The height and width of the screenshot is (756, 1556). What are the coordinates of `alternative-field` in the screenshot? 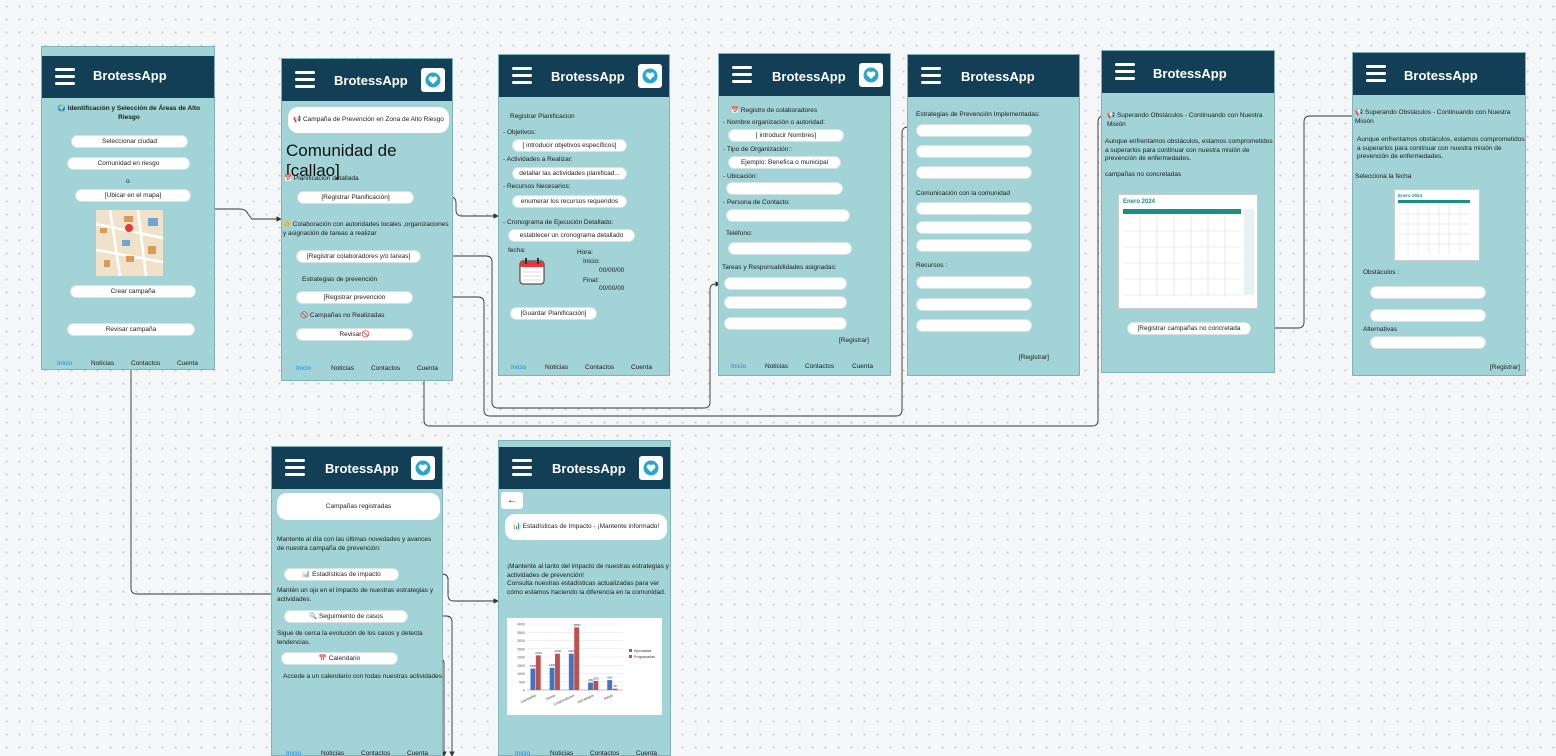 It's located at (1428, 342).